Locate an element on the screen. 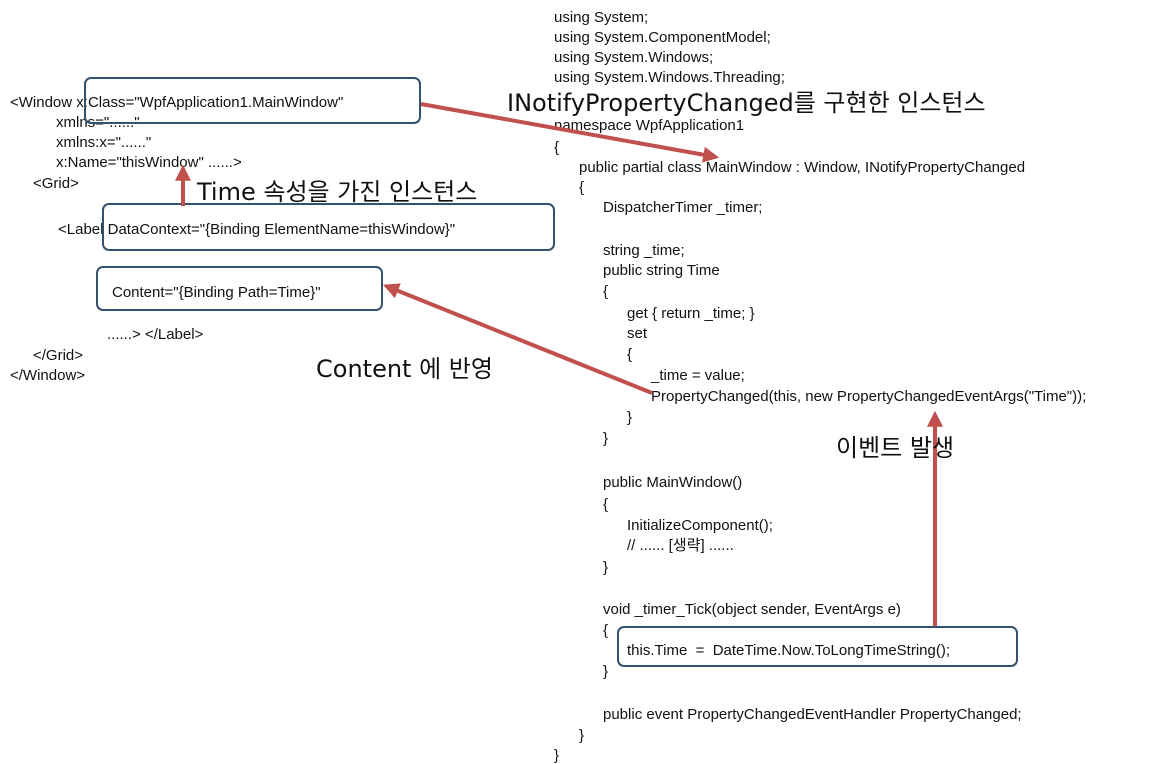 The width and height of the screenshot is (1165, 764). annotation-content-reflect: Content 에 반영 is located at coordinates (404, 369).